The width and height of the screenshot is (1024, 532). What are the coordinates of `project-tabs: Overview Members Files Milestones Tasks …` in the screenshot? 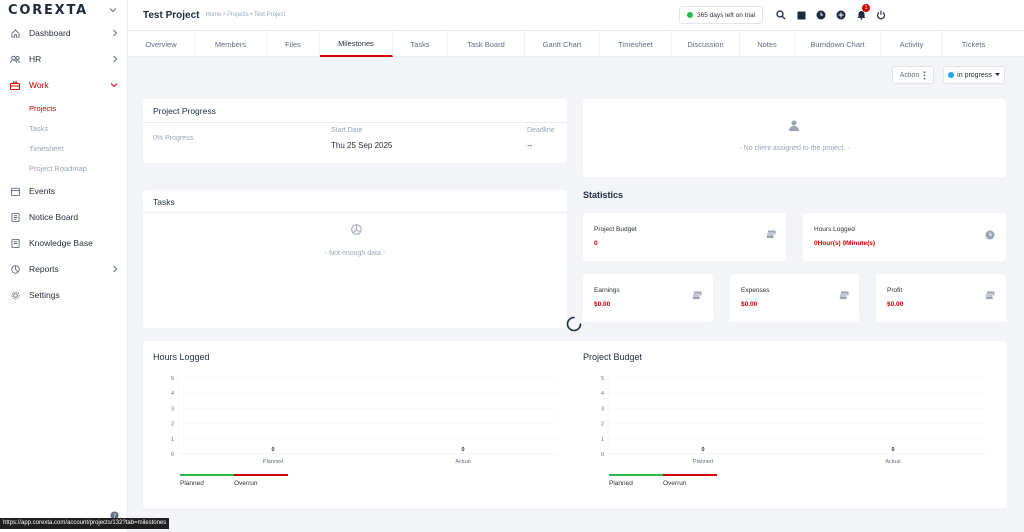 It's located at (576, 44).